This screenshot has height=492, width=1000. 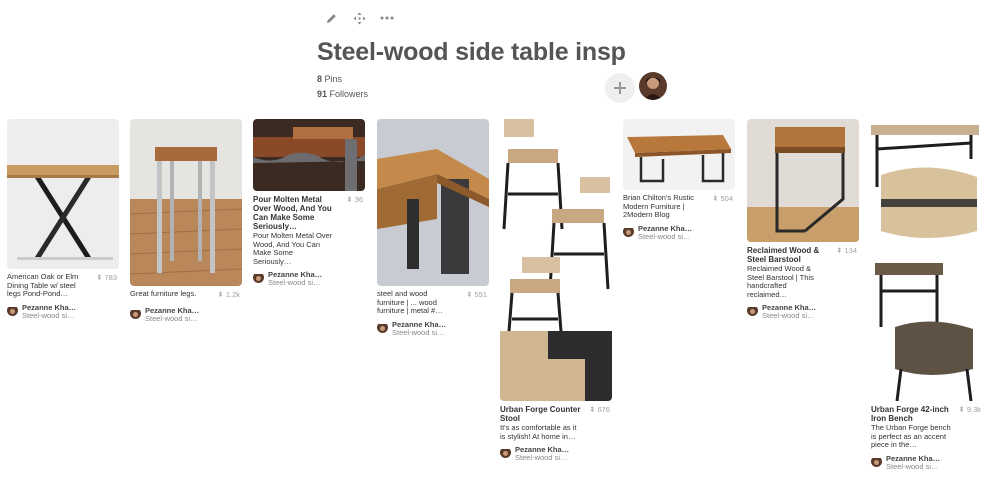 I want to click on owner-avatar, so click(x=653, y=86).